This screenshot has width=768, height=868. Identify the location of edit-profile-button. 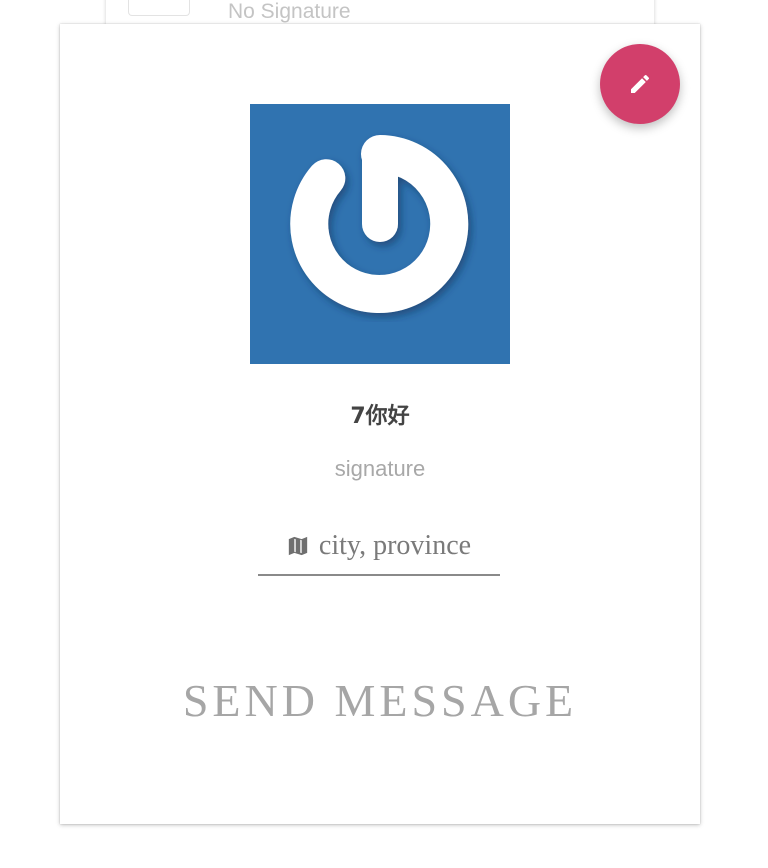
(640, 84).